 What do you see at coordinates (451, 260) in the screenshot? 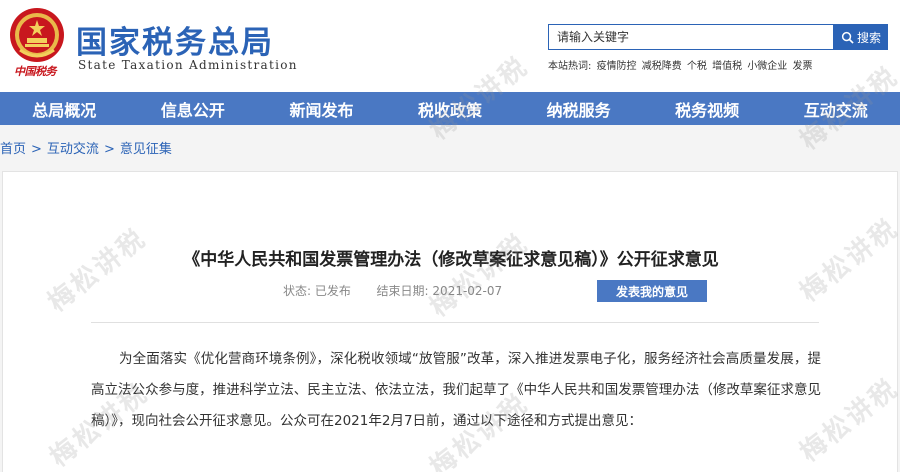
I see `article-title: 《中华人民共和国发票管理办法（修改草案征求意见稿）》公开征求意见` at bounding box center [451, 260].